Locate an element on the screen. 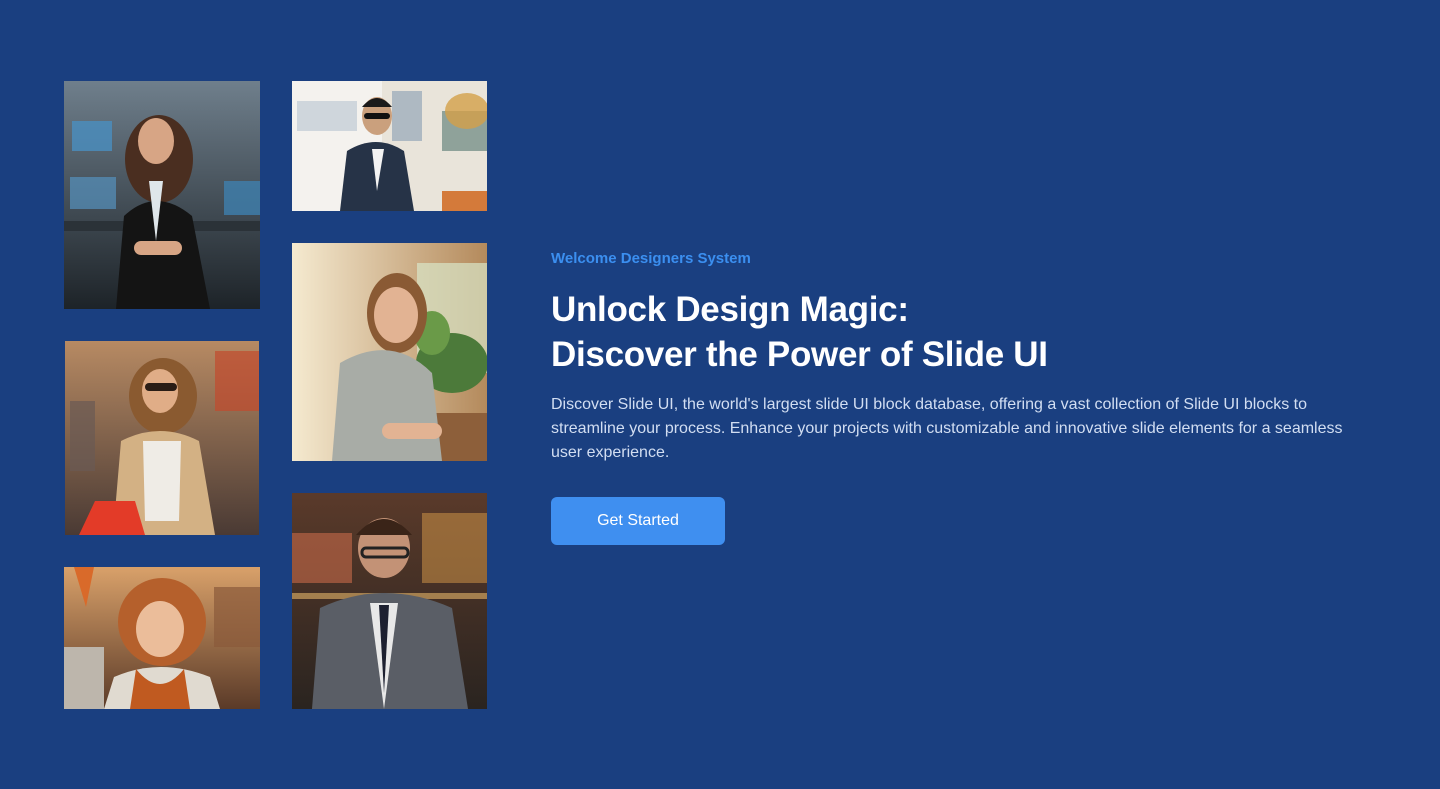 The height and width of the screenshot is (789, 1440). photo-businesswoman-office is located at coordinates (162, 195).